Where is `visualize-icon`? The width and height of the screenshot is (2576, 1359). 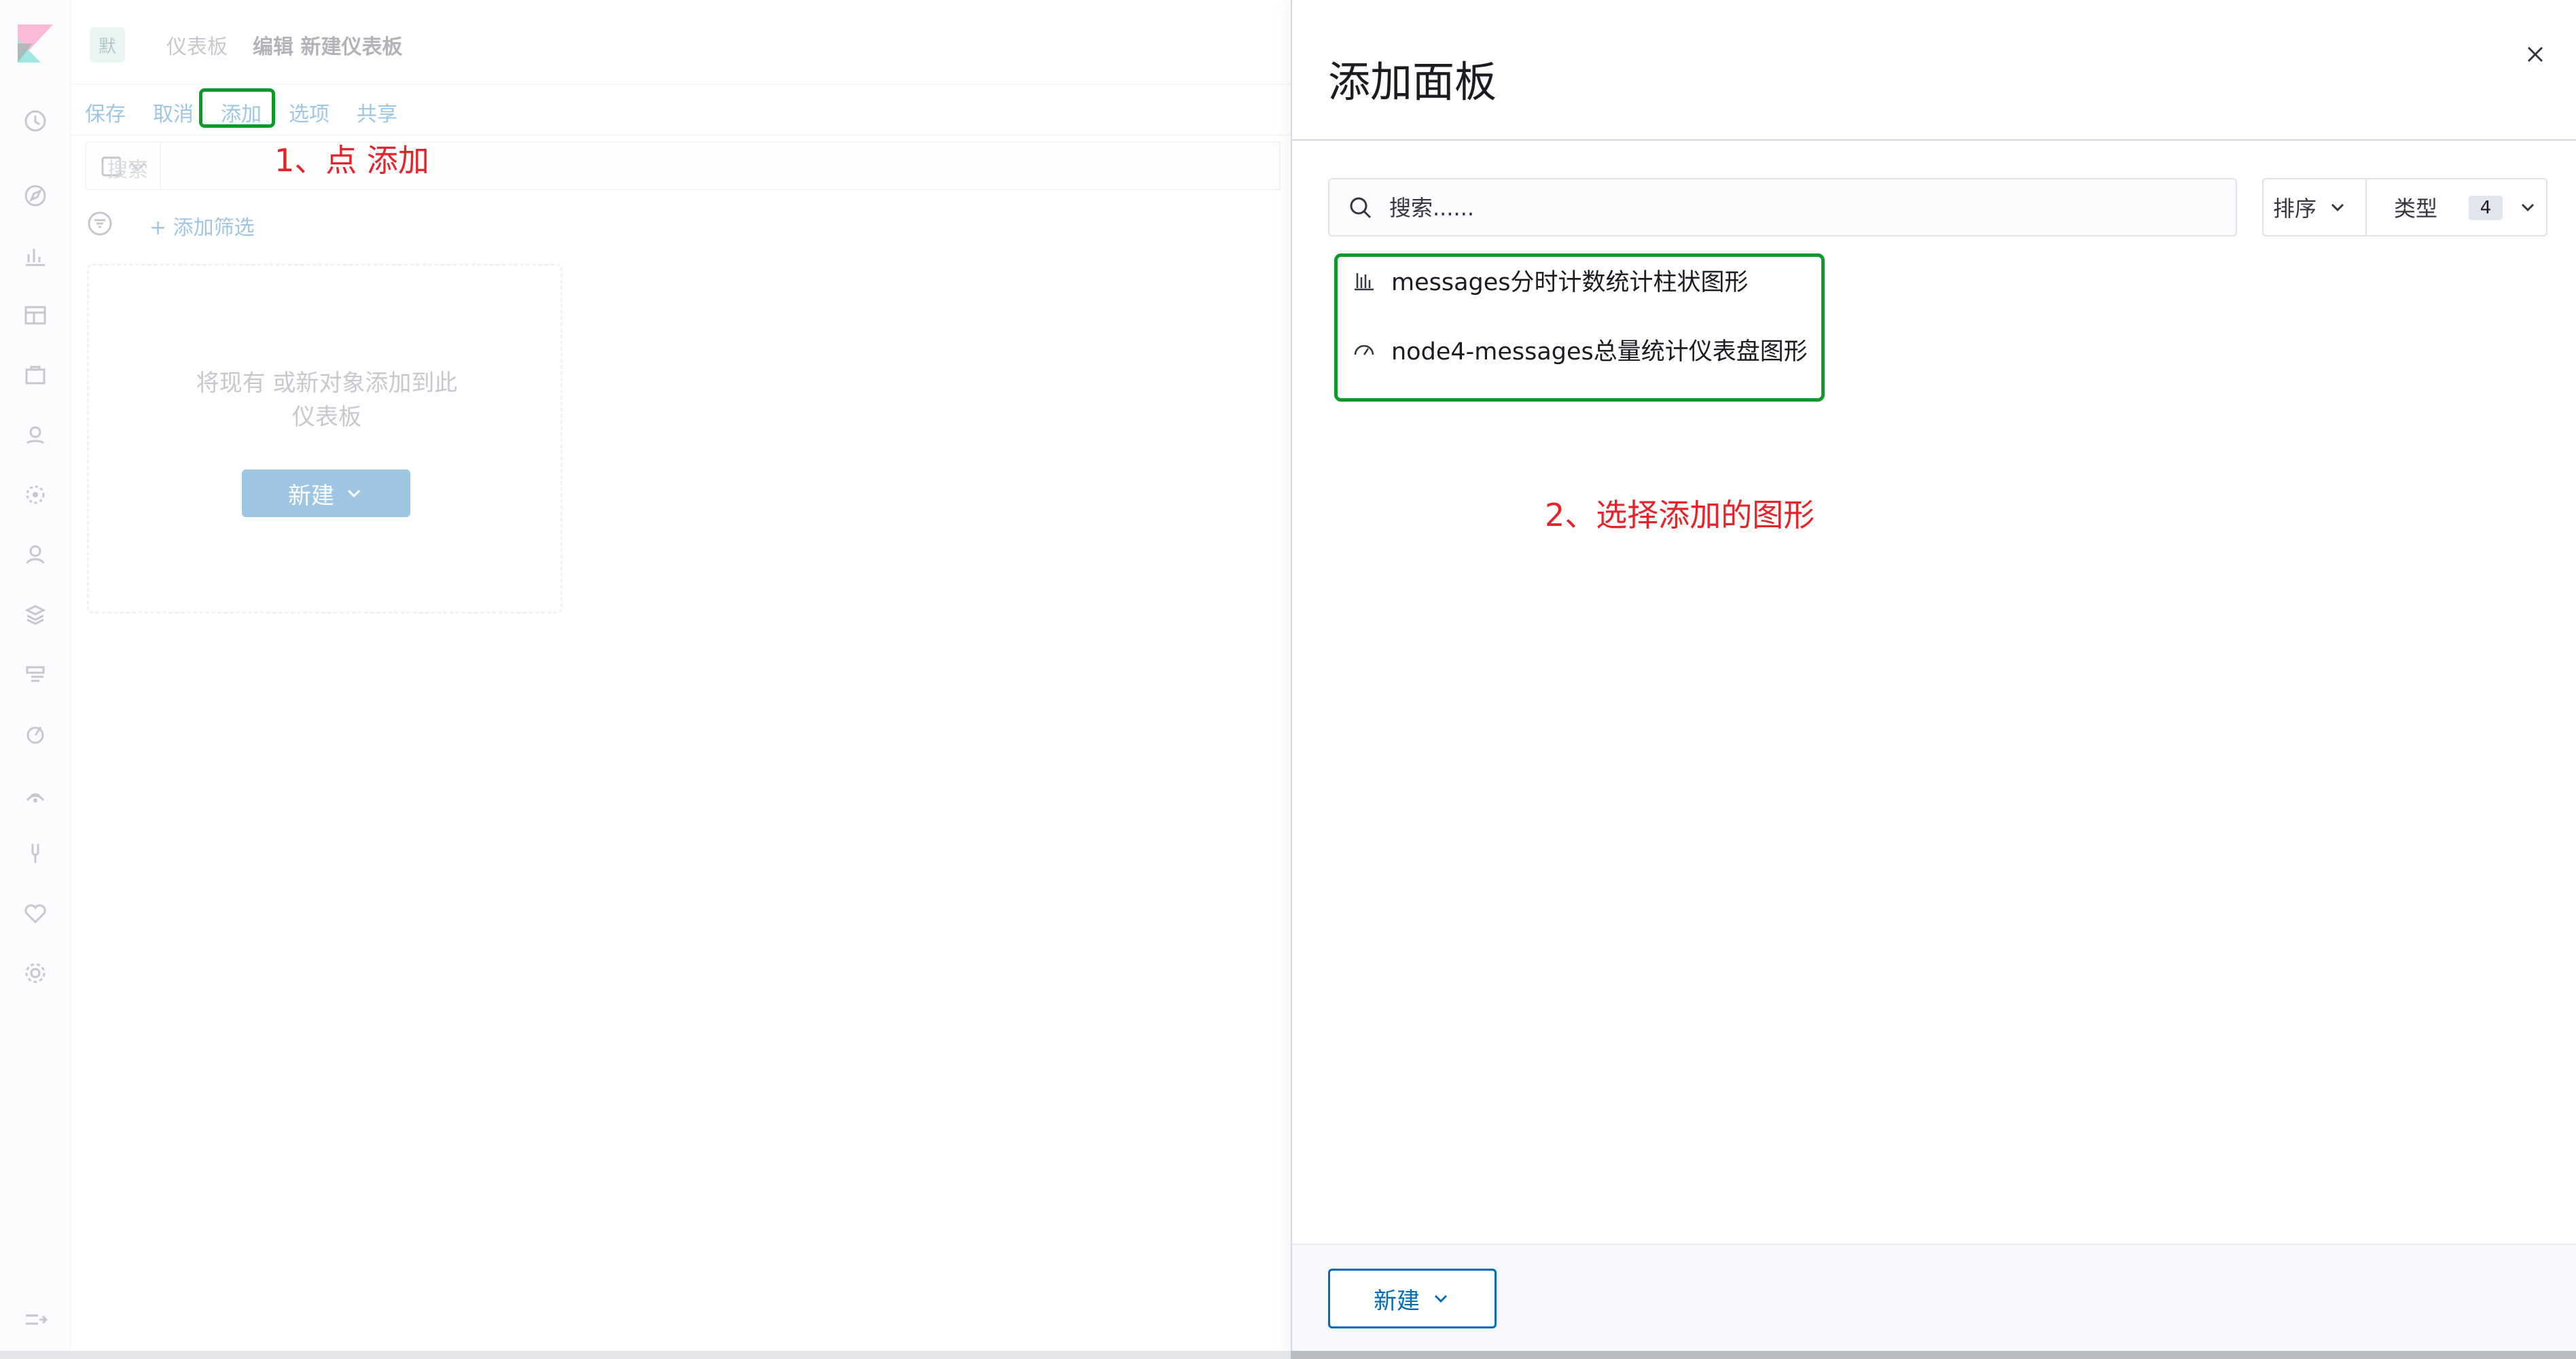
visualize-icon is located at coordinates (35, 255).